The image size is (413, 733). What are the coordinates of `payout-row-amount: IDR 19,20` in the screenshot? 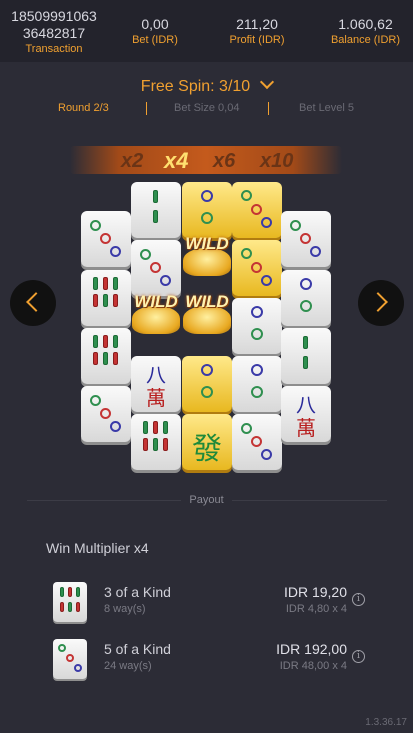 It's located at (315, 592).